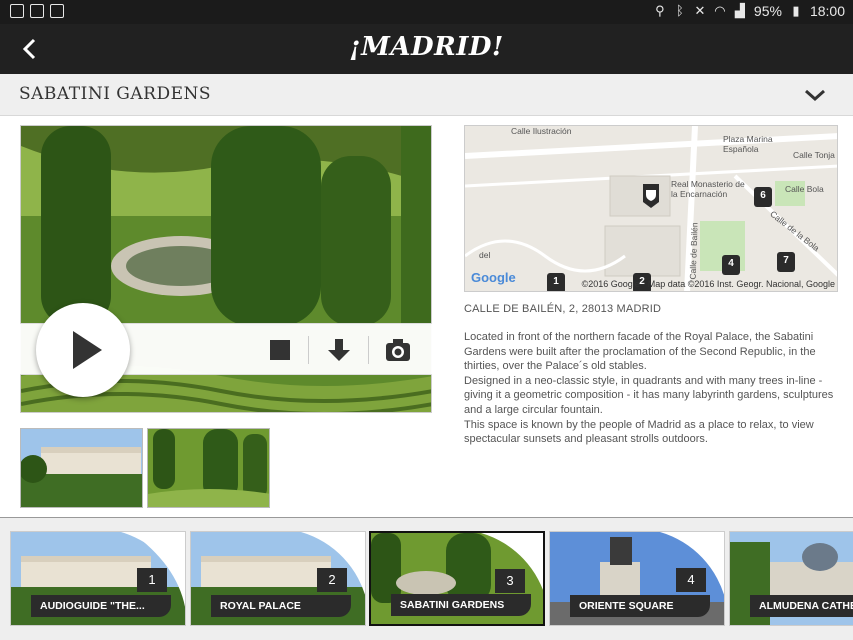 This screenshot has height=640, width=853. I want to click on bluetooth-icon: ᛒ, so click(680, 10).